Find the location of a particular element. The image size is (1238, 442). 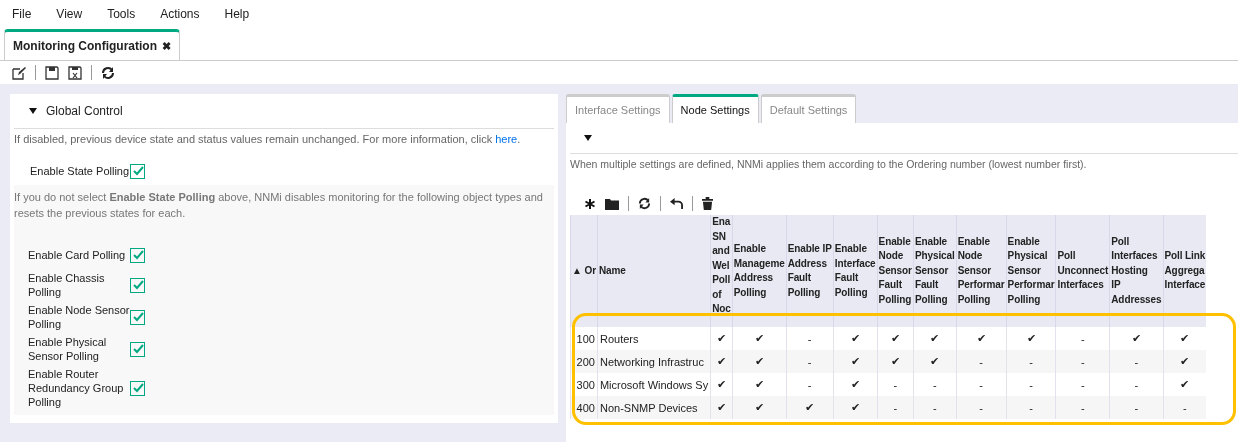

checkbox-label: Enable Card Polling is located at coordinates (77, 255).